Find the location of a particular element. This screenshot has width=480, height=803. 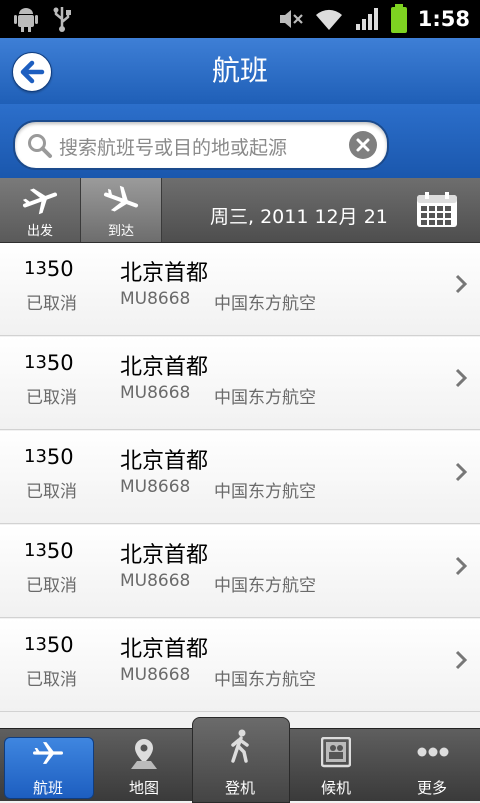

tab-bar: 航班 地图 登机 候机 更多 is located at coordinates (240, 760).